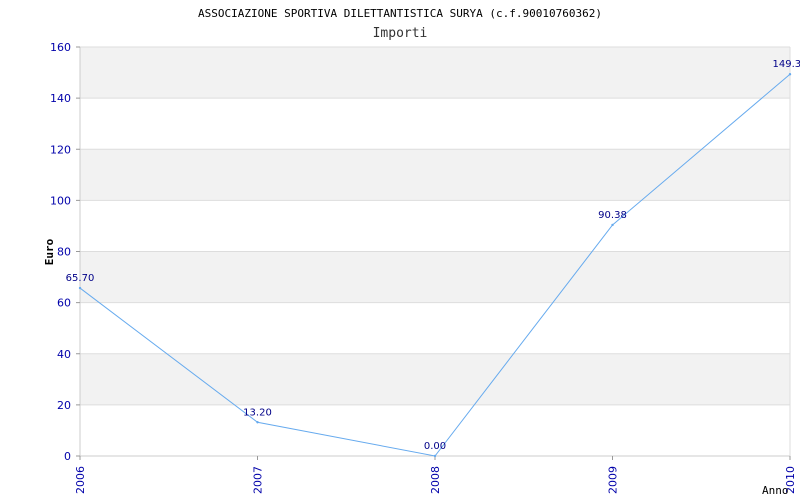  What do you see at coordinates (64, 303) in the screenshot?
I see `y-tick-label: 60` at bounding box center [64, 303].